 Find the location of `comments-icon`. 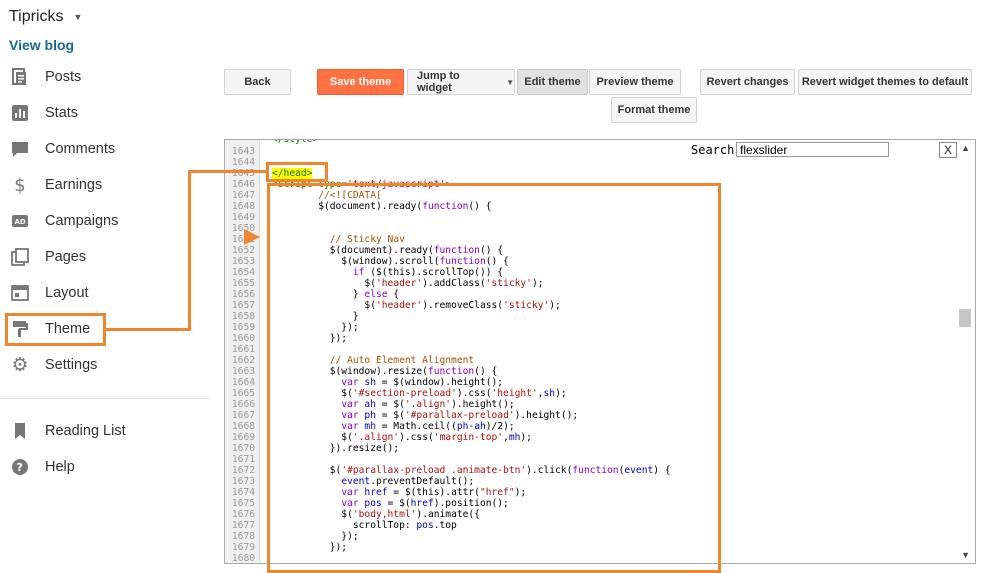

comments-icon is located at coordinates (20, 149).